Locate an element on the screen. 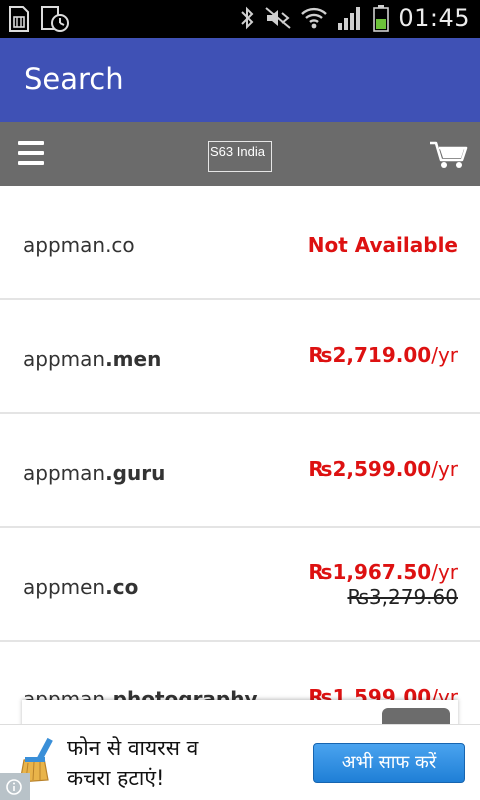 Image resolution: width=480 pixels, height=800 pixels. bluetooth-icon is located at coordinates (247, 18).